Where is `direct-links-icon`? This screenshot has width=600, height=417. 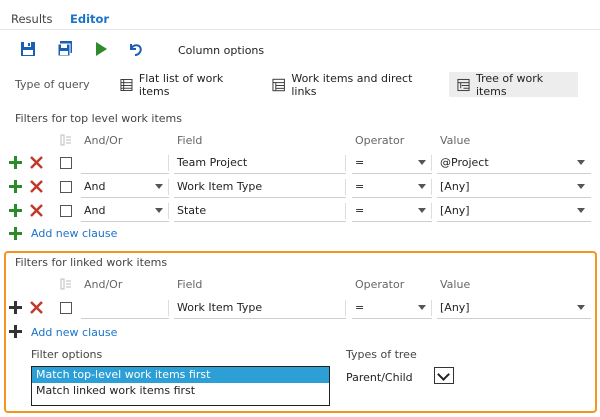 direct-links-icon is located at coordinates (278, 84).